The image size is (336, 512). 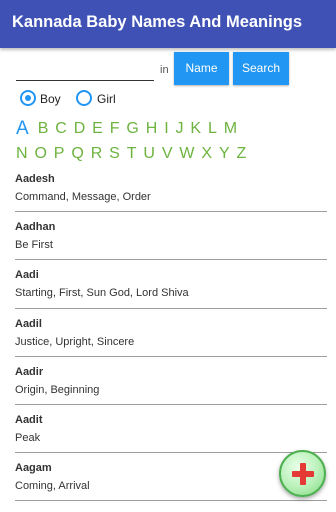 I want to click on name-meaning: Coming, Arrival, so click(x=52, y=486).